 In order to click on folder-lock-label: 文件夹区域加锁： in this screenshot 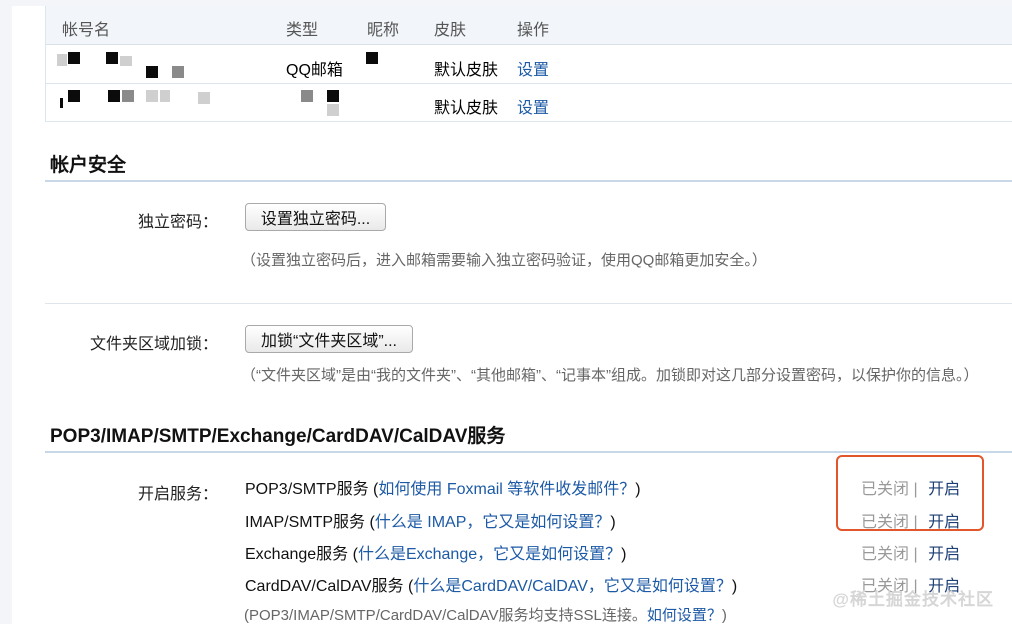, I will do `click(153, 344)`.